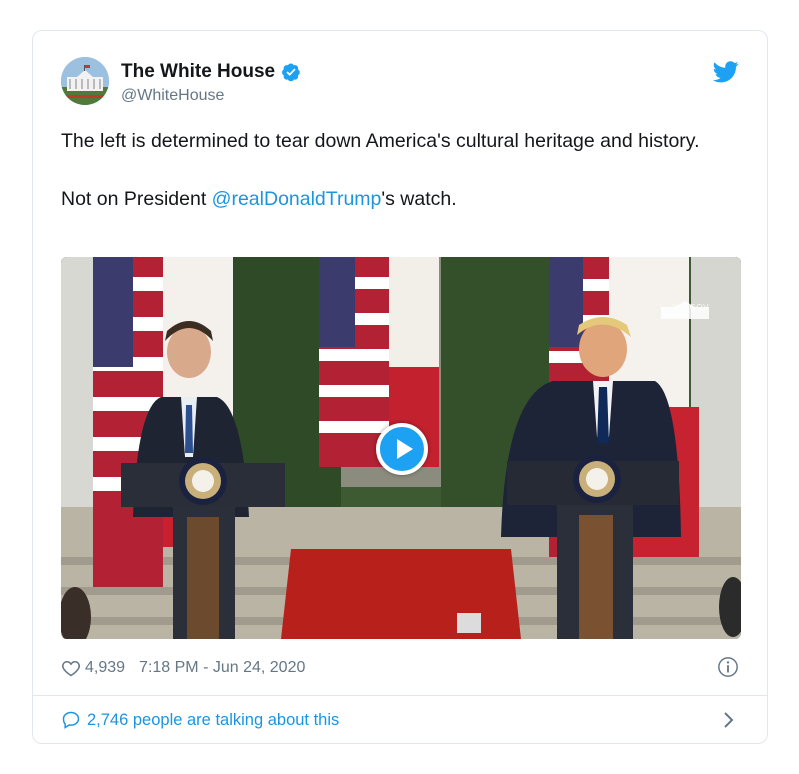 The image size is (799, 774). I want to click on tweet-header: The White House @WhiteHouse, so click(400, 82).